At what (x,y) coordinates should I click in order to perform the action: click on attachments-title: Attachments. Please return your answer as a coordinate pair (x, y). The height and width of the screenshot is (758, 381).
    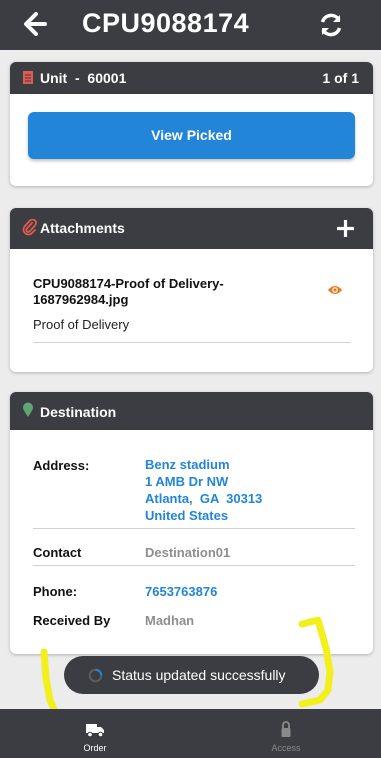
    Looking at the image, I should click on (82, 228).